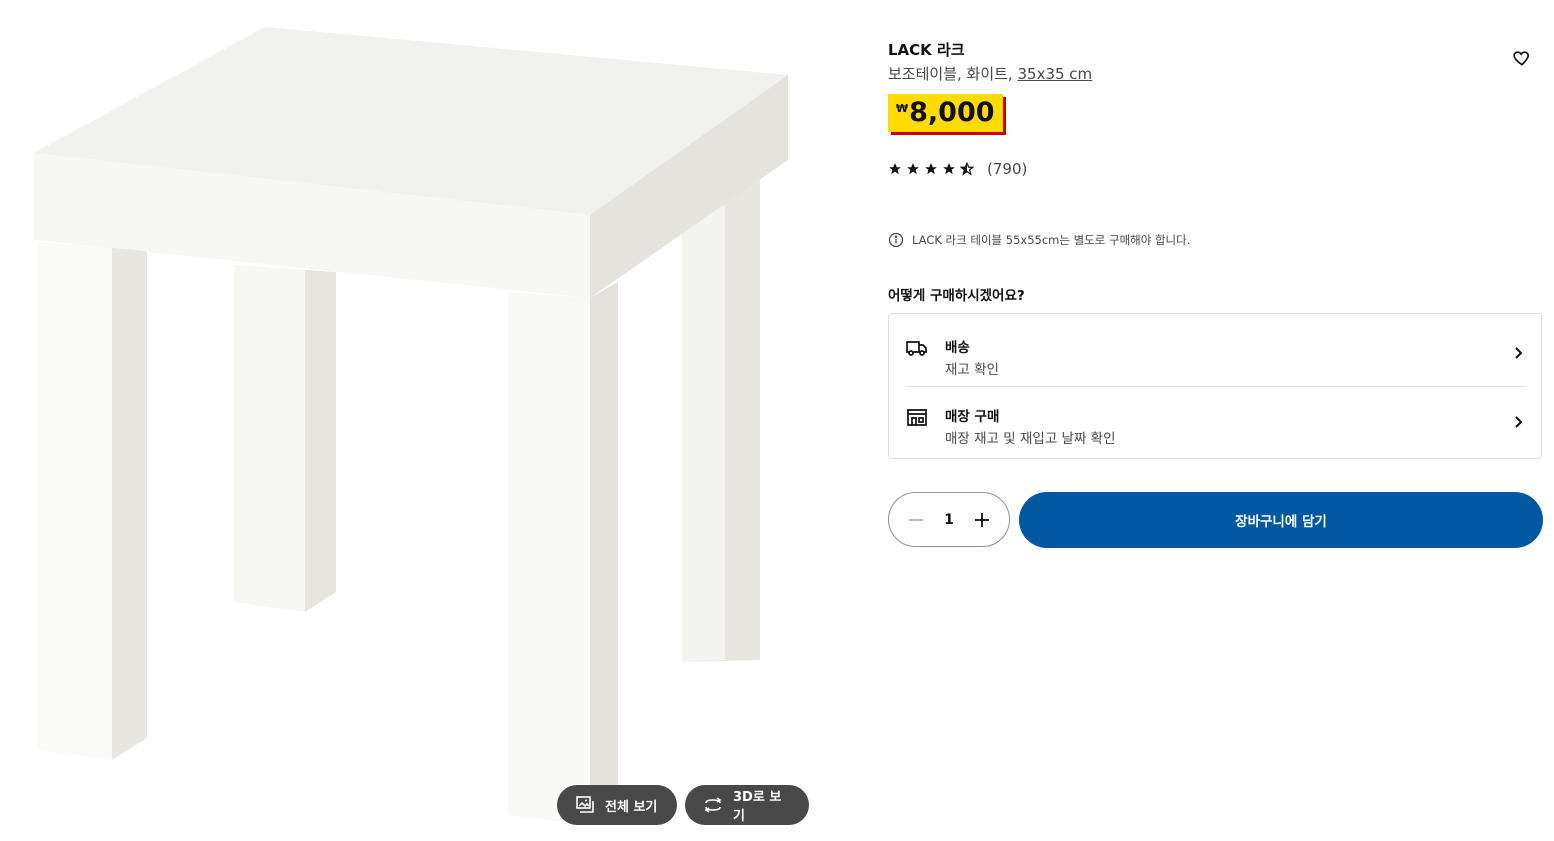  What do you see at coordinates (967, 169) in the screenshot?
I see `star-half-icon` at bounding box center [967, 169].